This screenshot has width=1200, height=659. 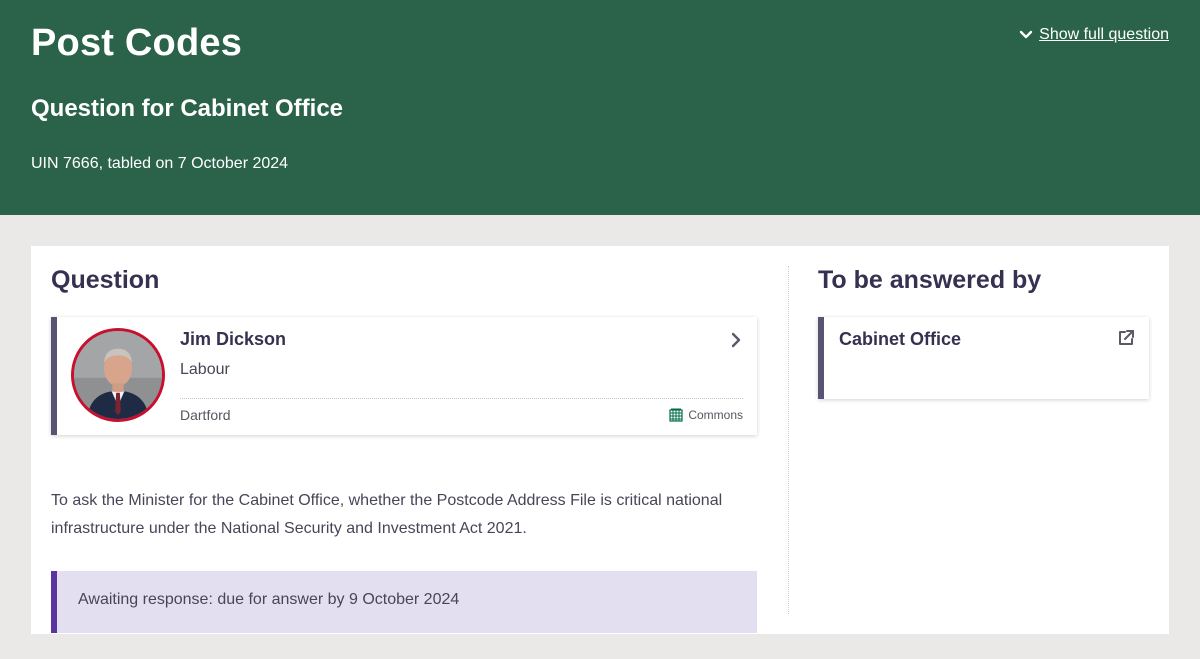 What do you see at coordinates (205, 415) in the screenshot?
I see `member-constituency: Dartford` at bounding box center [205, 415].